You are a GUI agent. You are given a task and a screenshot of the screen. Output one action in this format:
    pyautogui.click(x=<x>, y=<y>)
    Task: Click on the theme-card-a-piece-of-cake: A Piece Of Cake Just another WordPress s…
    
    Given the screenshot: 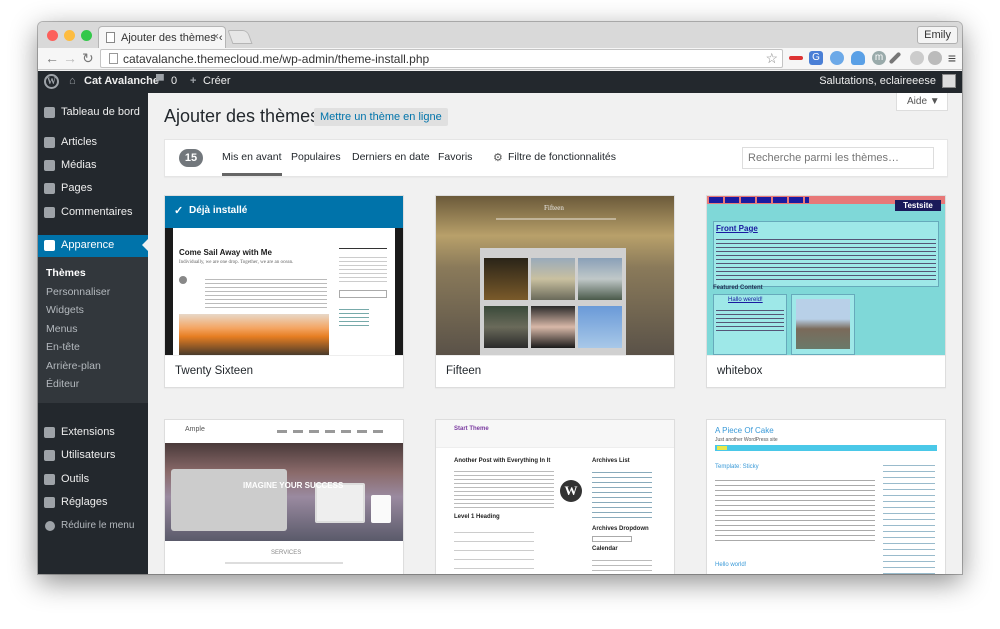 What is the action you would take?
    pyautogui.click(x=826, y=496)
    